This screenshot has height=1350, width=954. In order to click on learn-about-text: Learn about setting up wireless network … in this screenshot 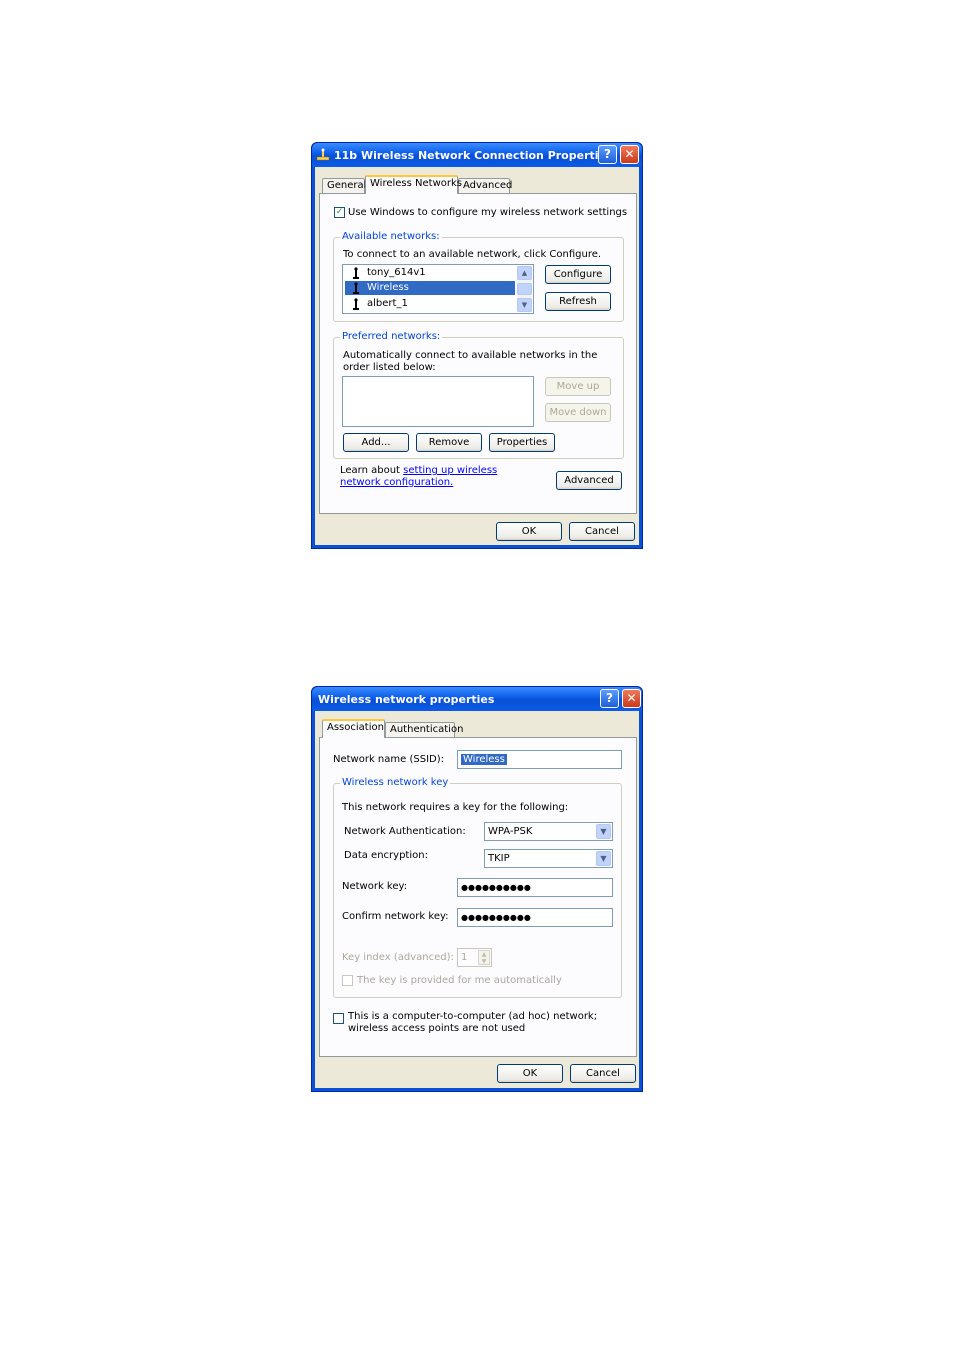, I will do `click(435, 477)`.